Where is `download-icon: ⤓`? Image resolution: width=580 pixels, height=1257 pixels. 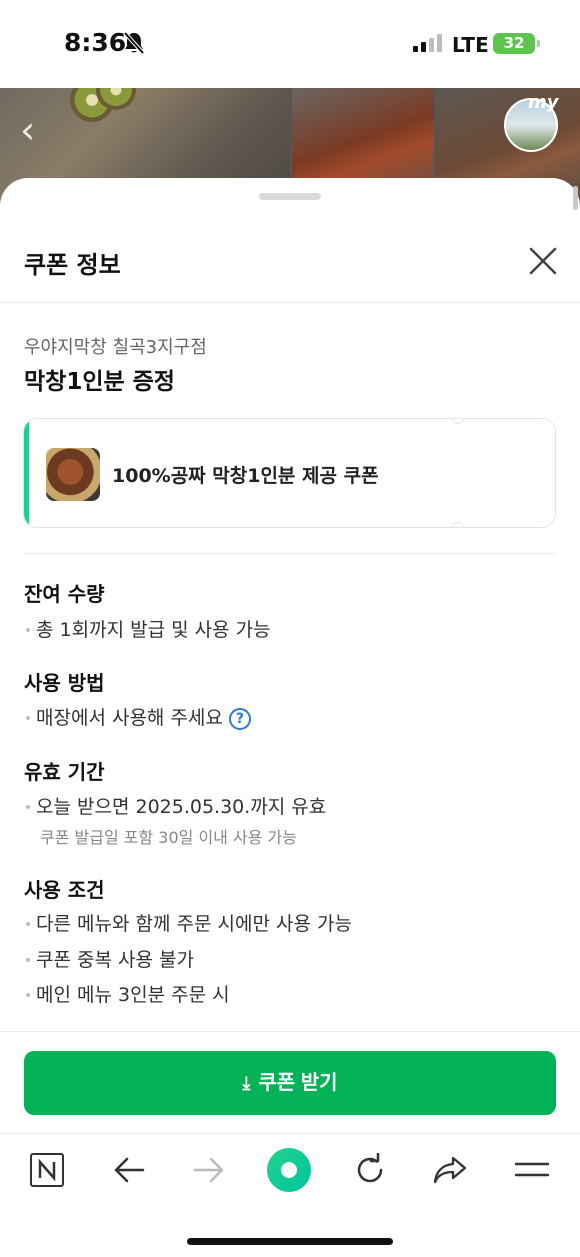 download-icon: ⤓ is located at coordinates (246, 1083).